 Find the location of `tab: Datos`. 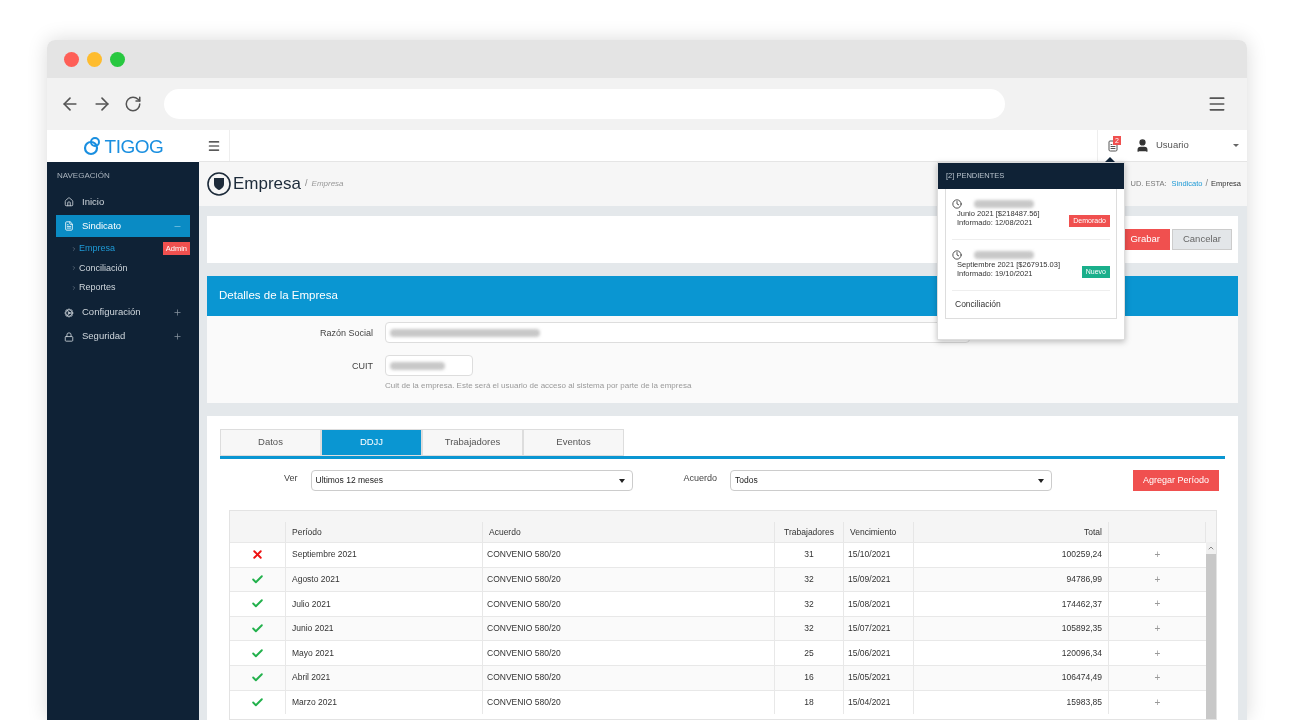

tab: Datos is located at coordinates (270, 442).